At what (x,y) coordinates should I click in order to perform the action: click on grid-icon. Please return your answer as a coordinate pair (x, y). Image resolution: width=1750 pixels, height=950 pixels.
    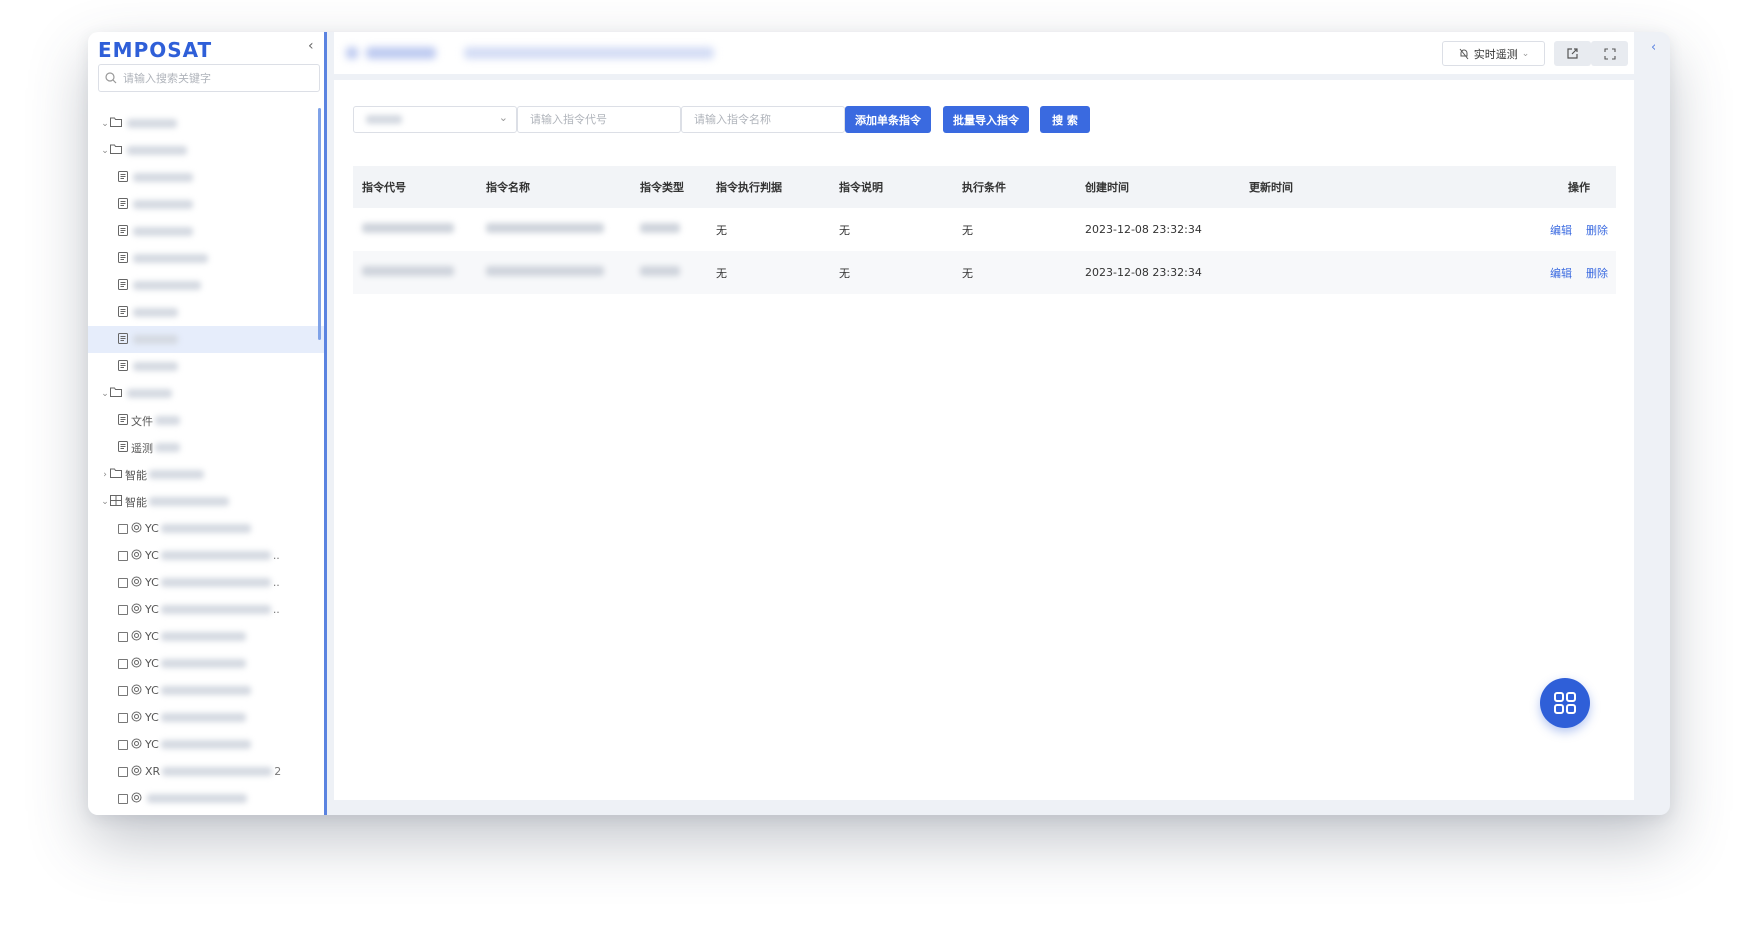
    Looking at the image, I should click on (116, 501).